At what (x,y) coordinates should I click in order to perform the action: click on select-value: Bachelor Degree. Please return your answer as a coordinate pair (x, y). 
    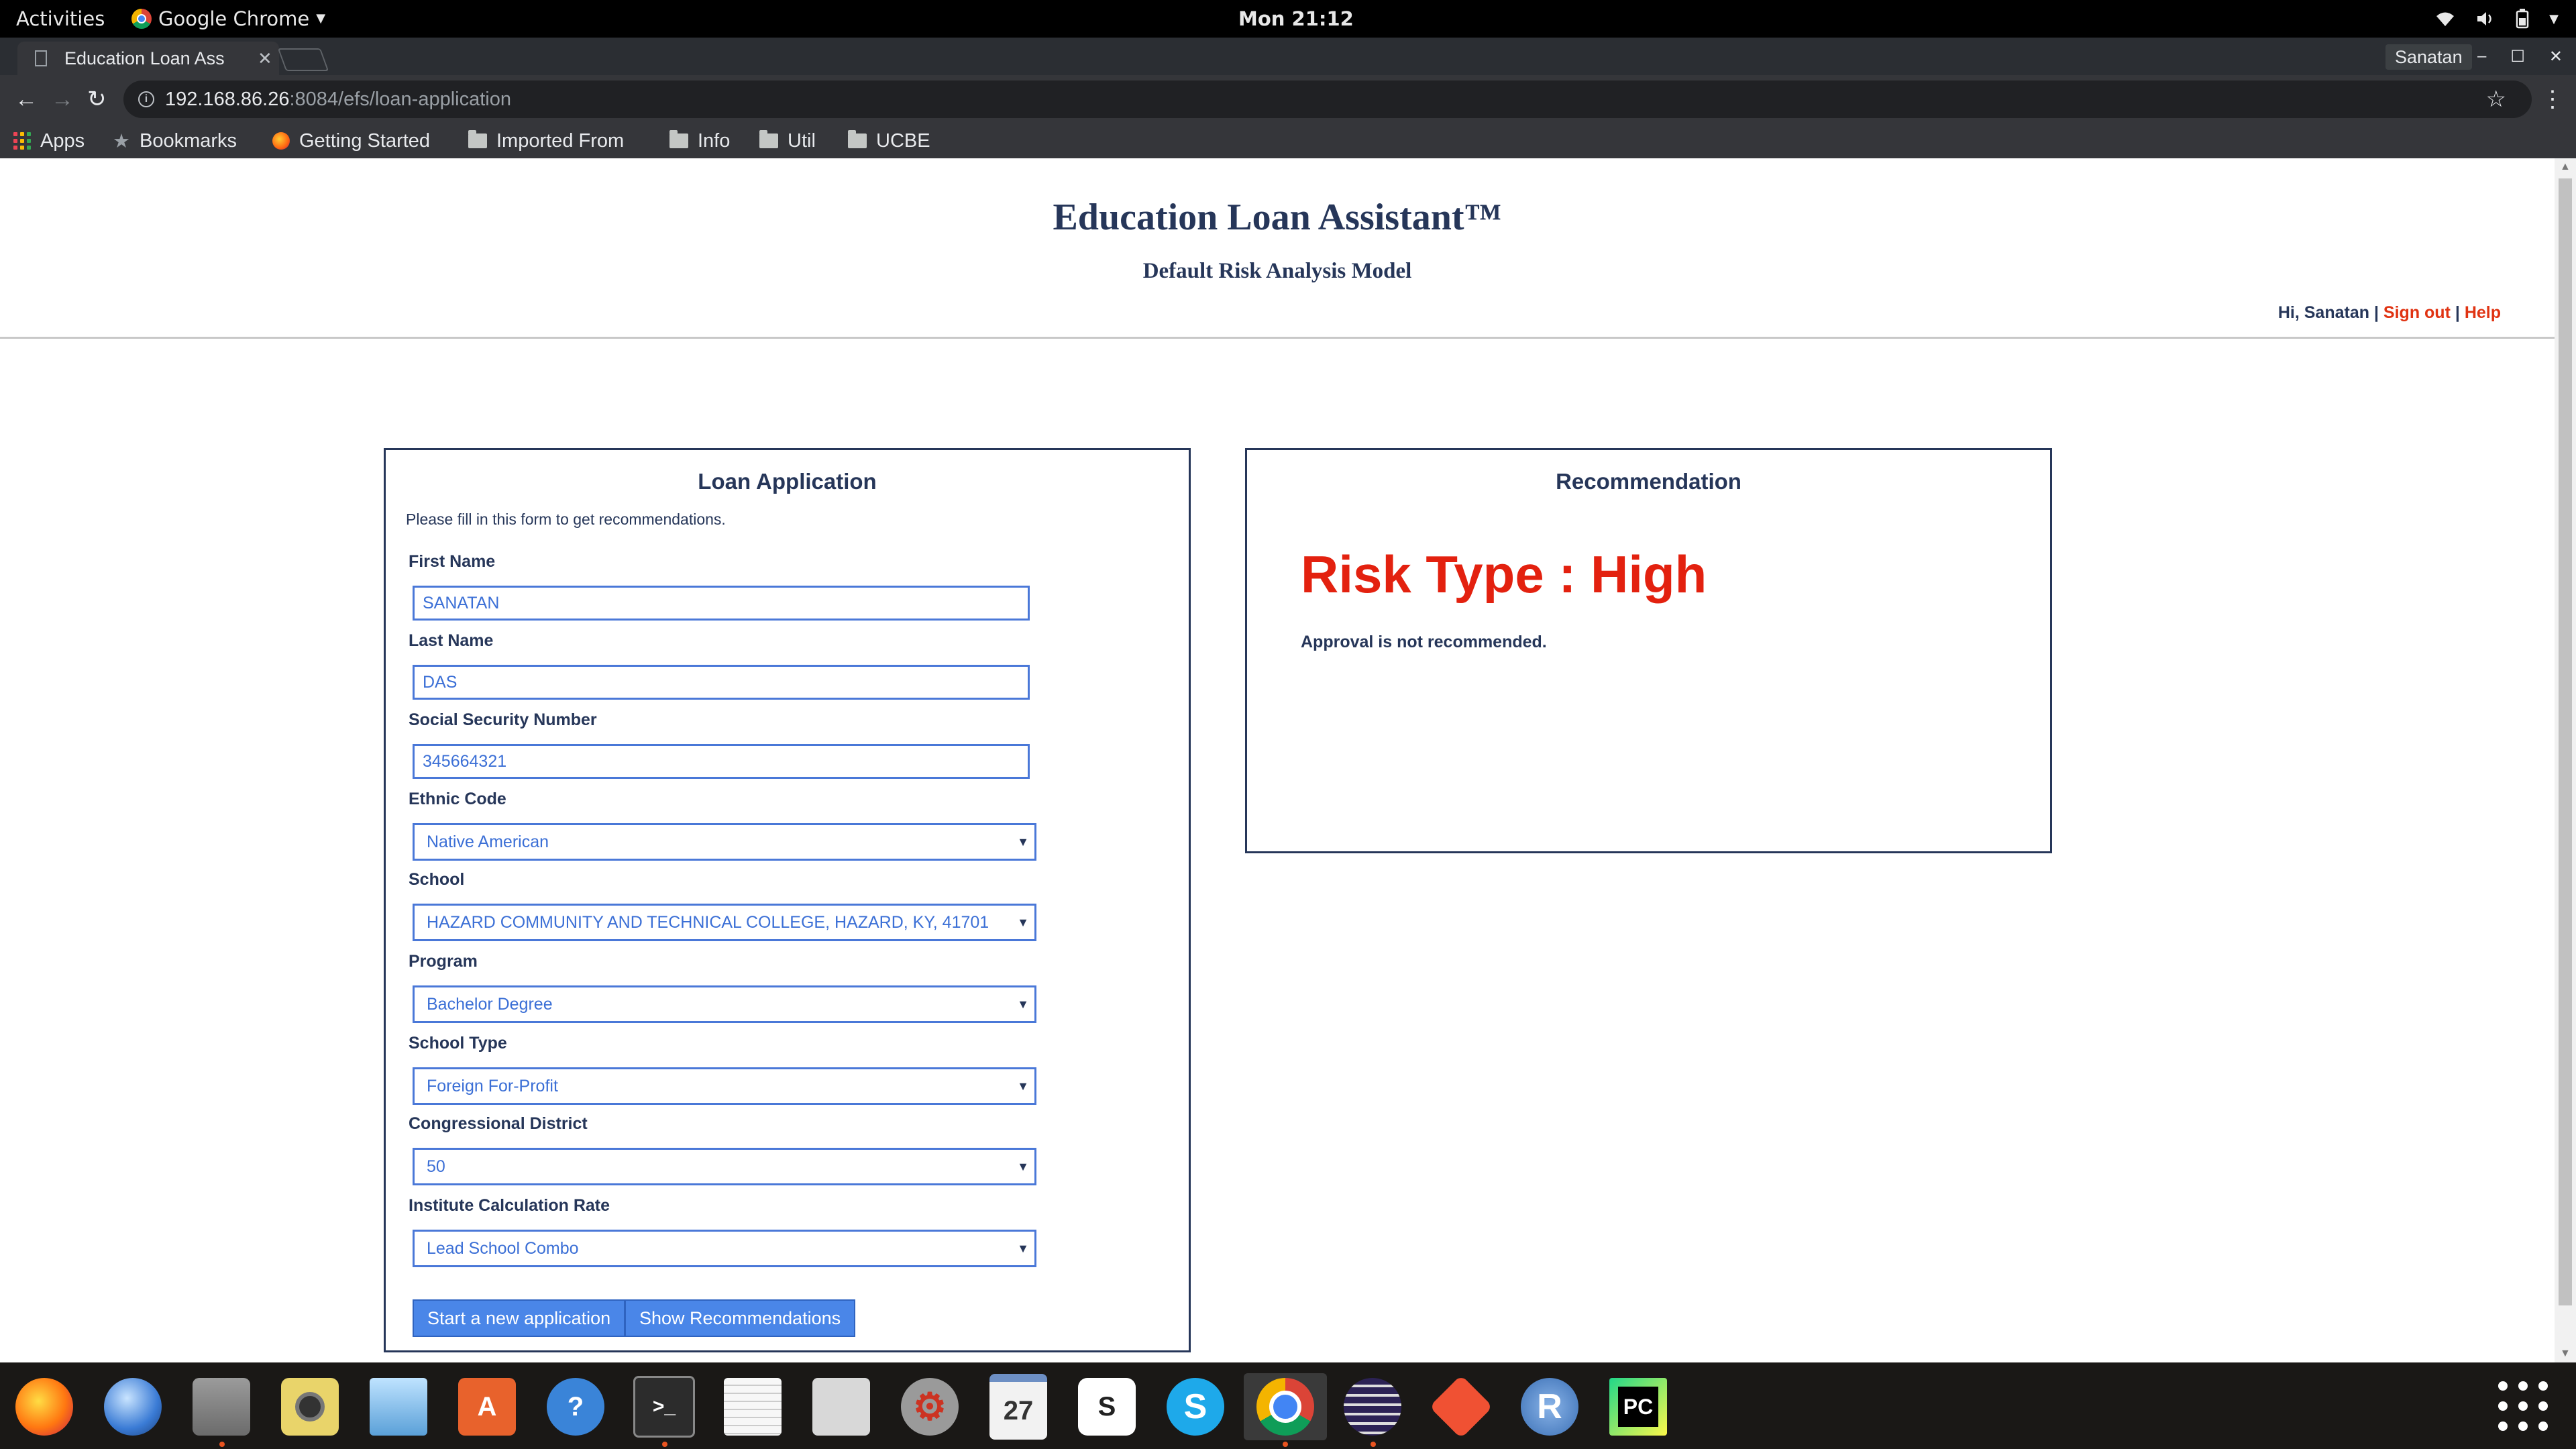
    Looking at the image, I should click on (490, 1004).